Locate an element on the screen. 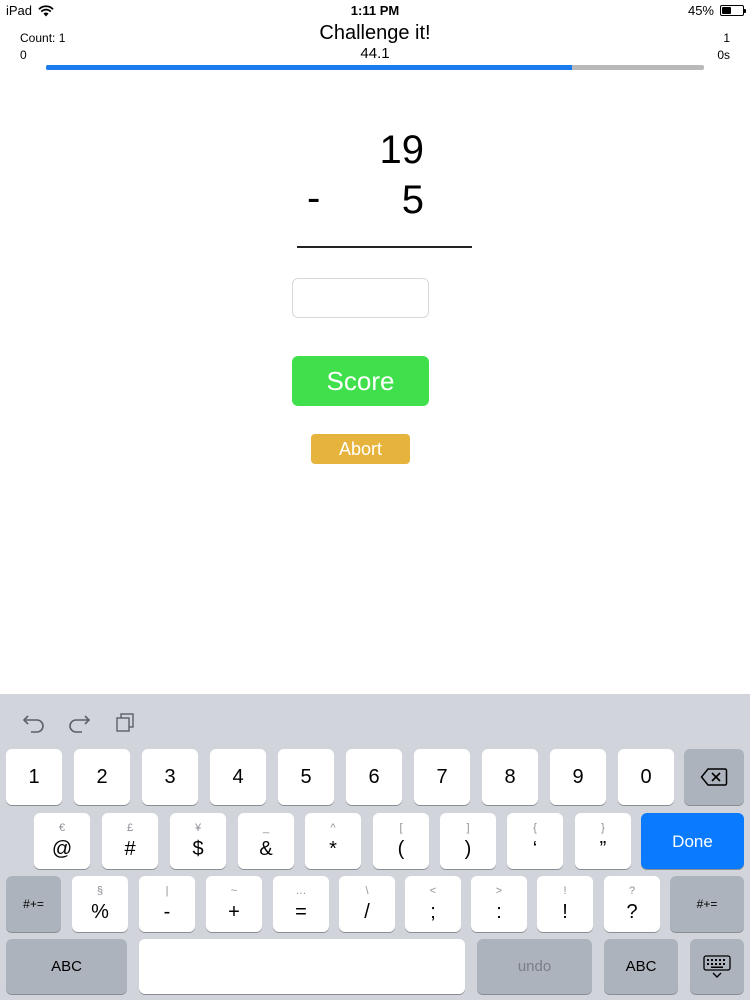  key-alt-label: ~ is located at coordinates (234, 891).